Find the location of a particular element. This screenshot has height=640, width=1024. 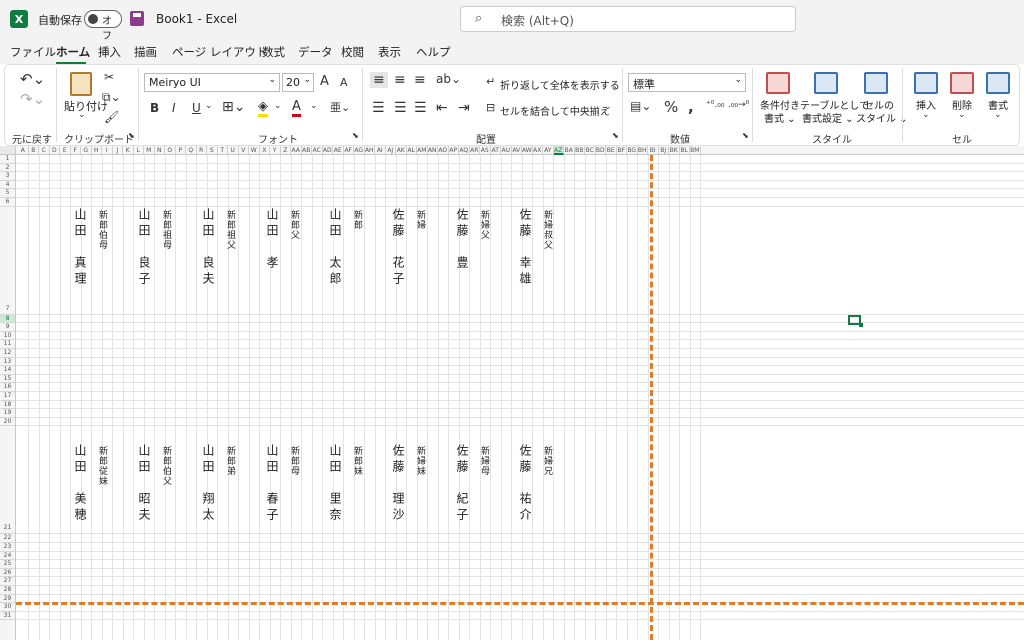

column-header-Q: Q is located at coordinates (191, 150).